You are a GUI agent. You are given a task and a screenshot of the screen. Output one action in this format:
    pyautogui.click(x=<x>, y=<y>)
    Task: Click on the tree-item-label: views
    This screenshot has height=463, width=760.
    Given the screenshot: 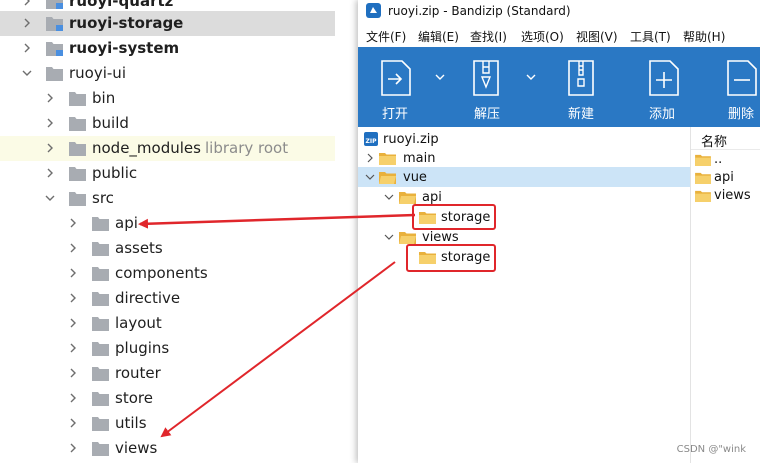 What is the action you would take?
    pyautogui.click(x=136, y=448)
    